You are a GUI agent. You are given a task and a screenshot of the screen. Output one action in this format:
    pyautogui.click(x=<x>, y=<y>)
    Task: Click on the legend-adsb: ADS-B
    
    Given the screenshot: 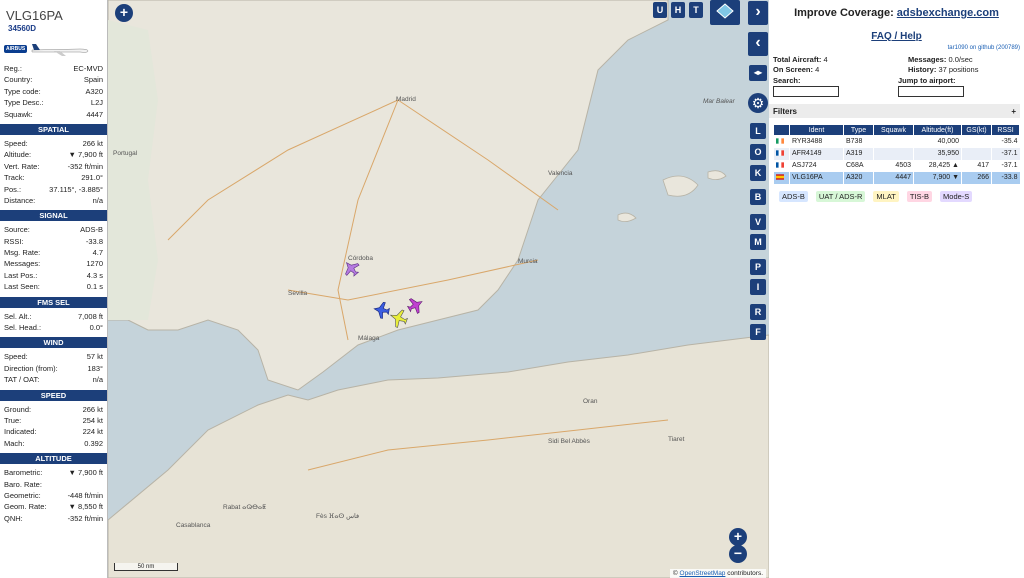 What is the action you would take?
    pyautogui.click(x=793, y=196)
    